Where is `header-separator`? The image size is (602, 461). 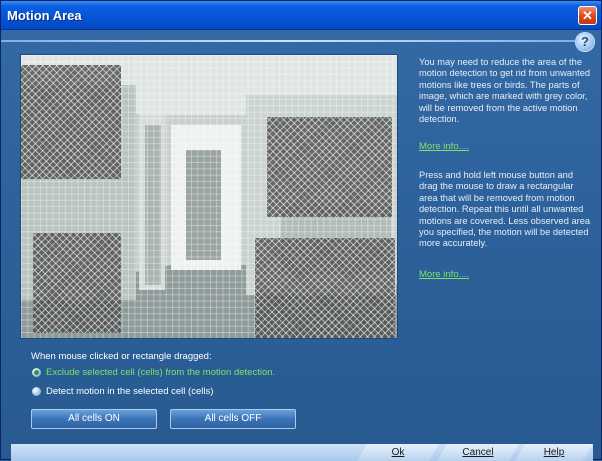
header-separator is located at coordinates (288, 41).